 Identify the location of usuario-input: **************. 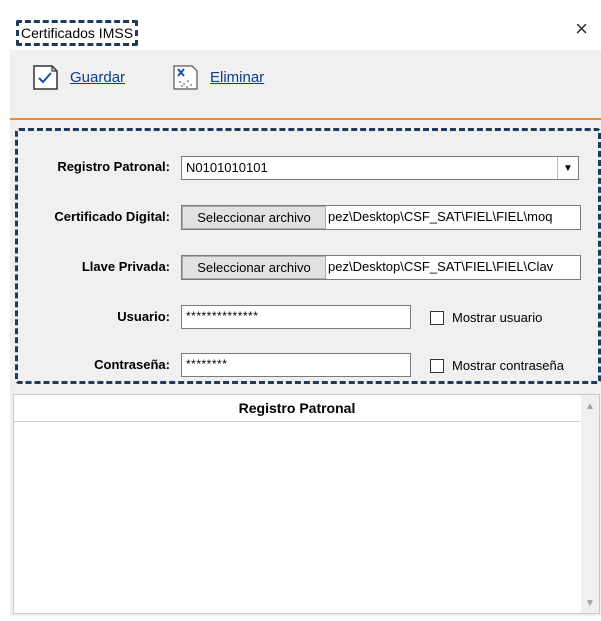
(296, 317).